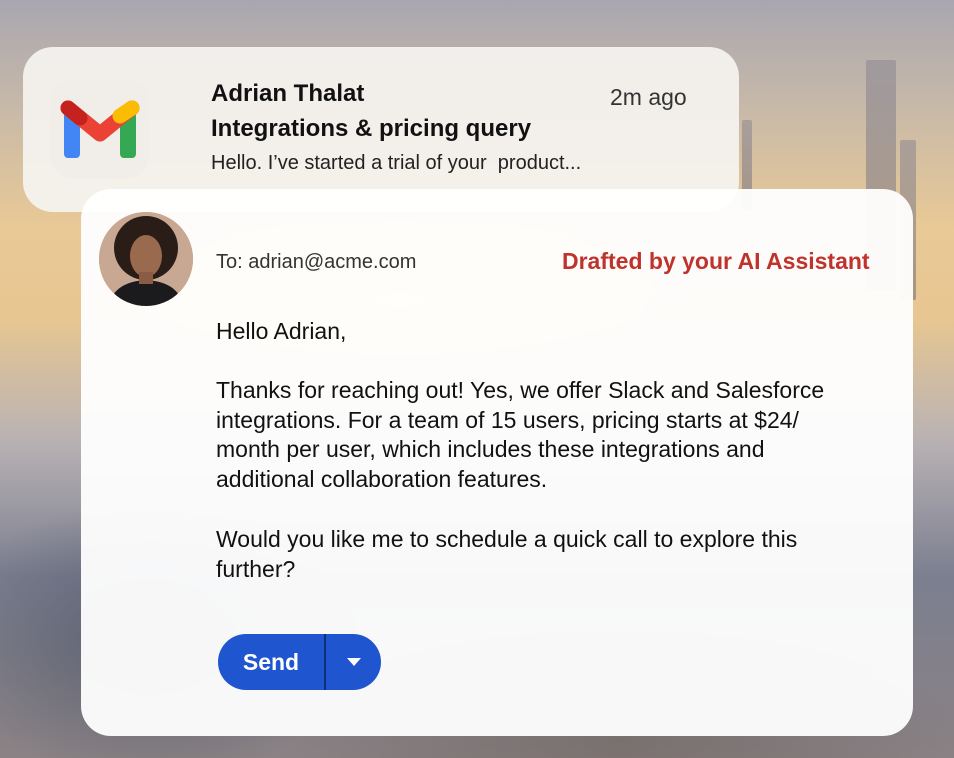 The image size is (954, 758). Describe the element at coordinates (256, 568) in the screenshot. I see `body-line: further?` at that location.